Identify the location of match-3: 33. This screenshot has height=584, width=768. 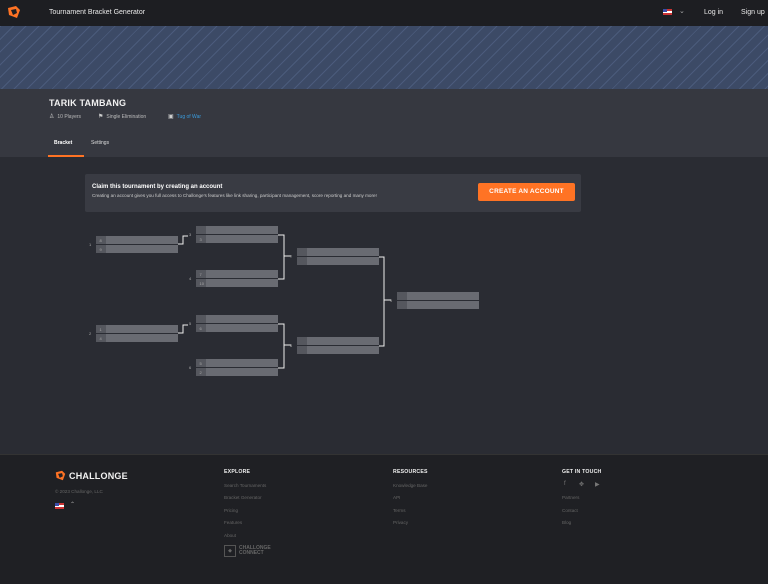
(233, 234).